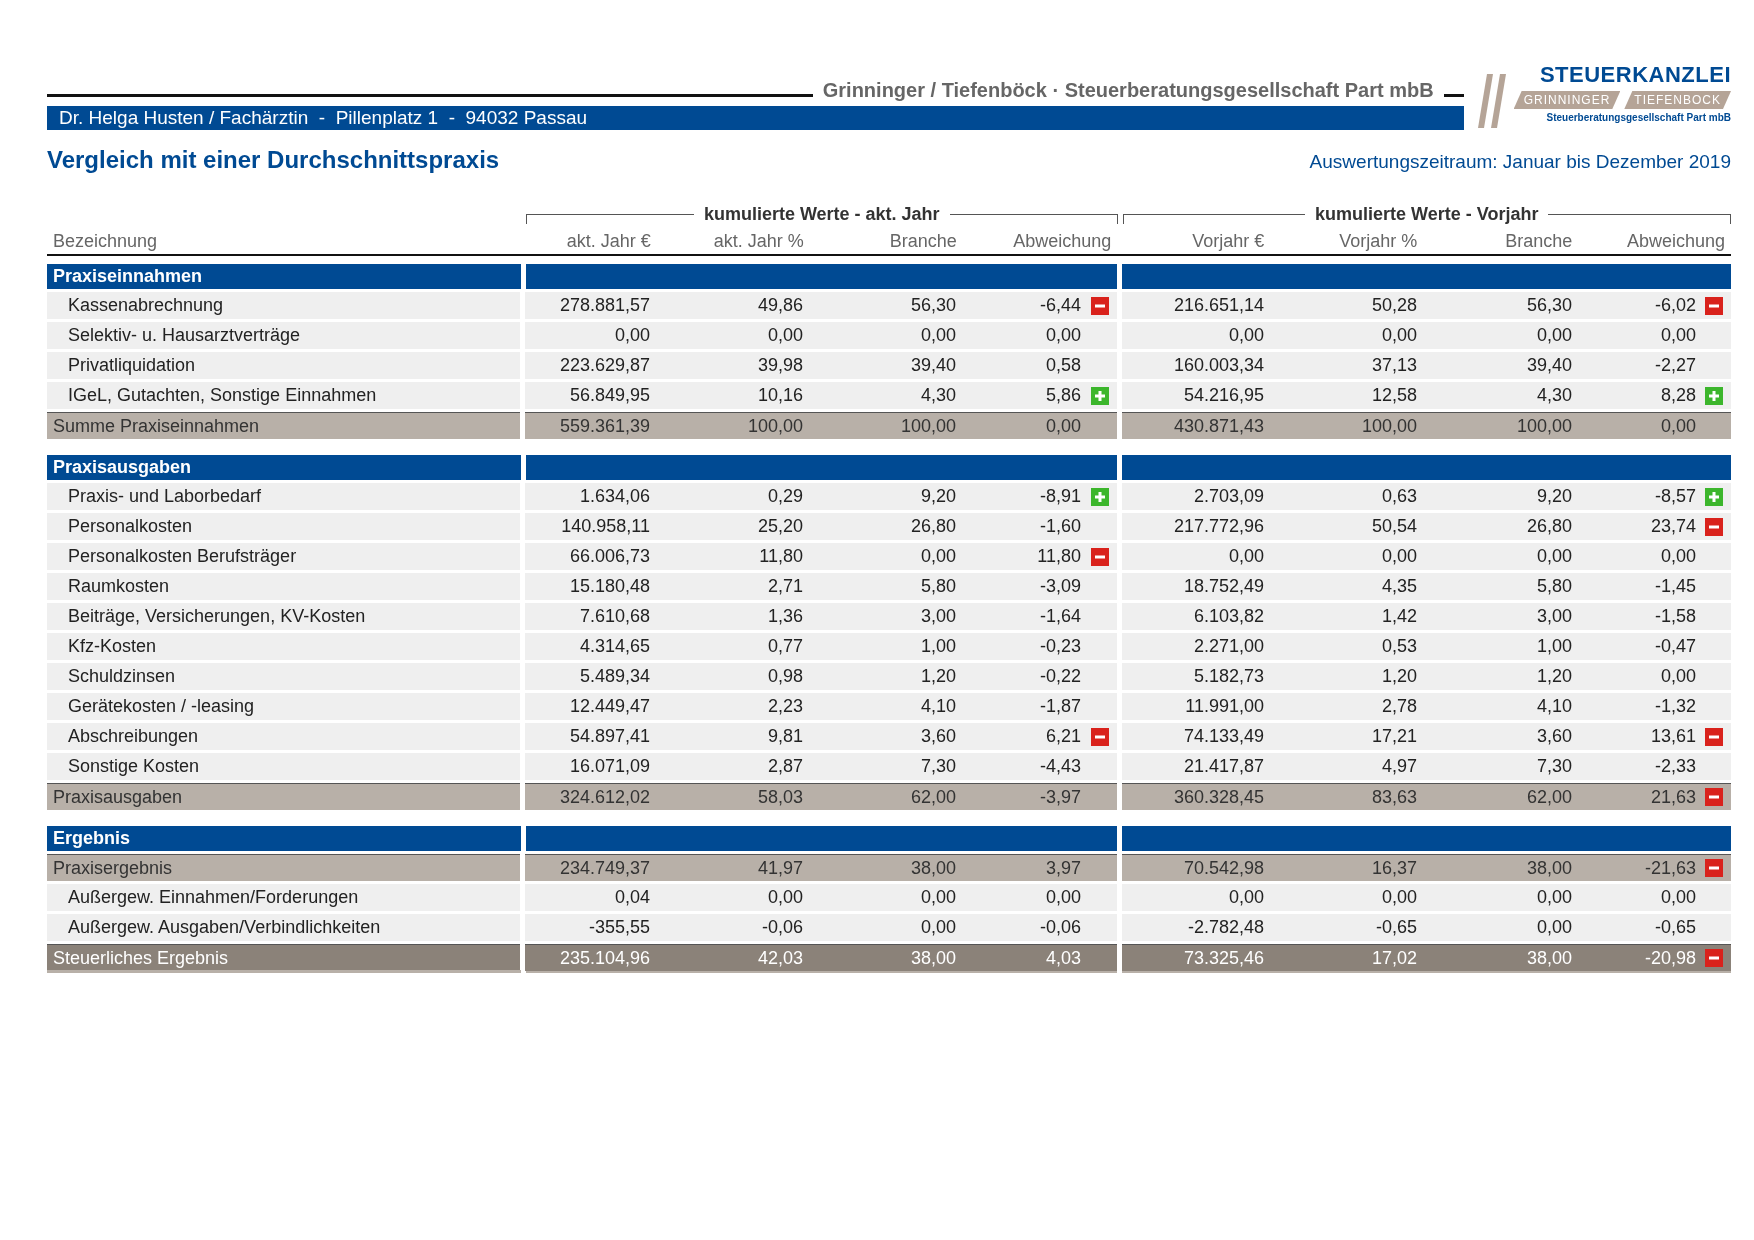  Describe the element at coordinates (1651, 867) in the screenshot. I see `table-cell: -21,63` at that location.